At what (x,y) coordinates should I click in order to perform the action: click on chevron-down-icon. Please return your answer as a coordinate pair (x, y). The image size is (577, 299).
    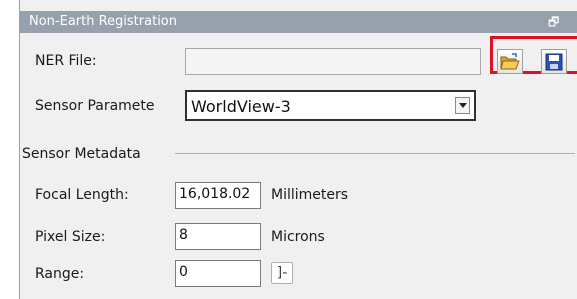
    Looking at the image, I should click on (462, 105).